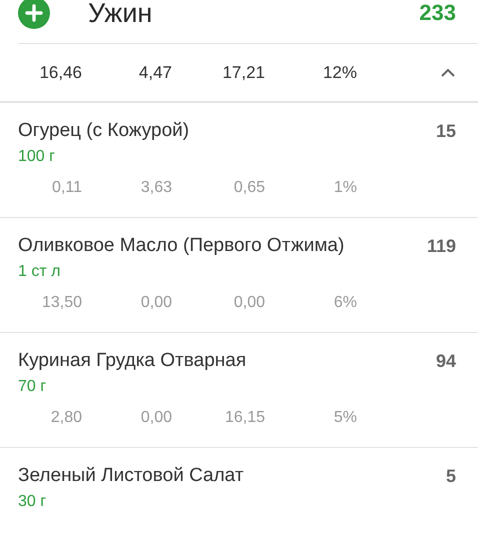  What do you see at coordinates (448, 73) in the screenshot?
I see `caret-icon` at bounding box center [448, 73].